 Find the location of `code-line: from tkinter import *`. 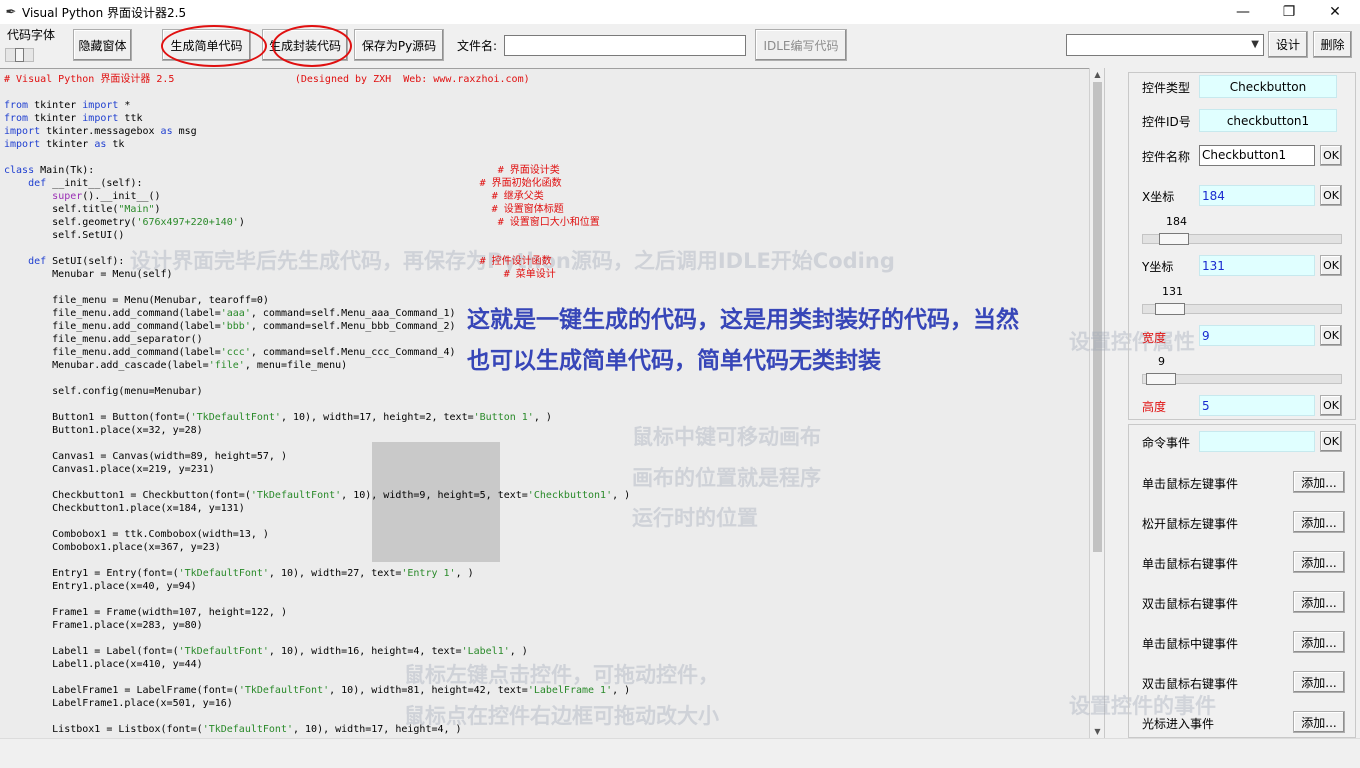

code-line: from tkinter import * is located at coordinates (546, 105).